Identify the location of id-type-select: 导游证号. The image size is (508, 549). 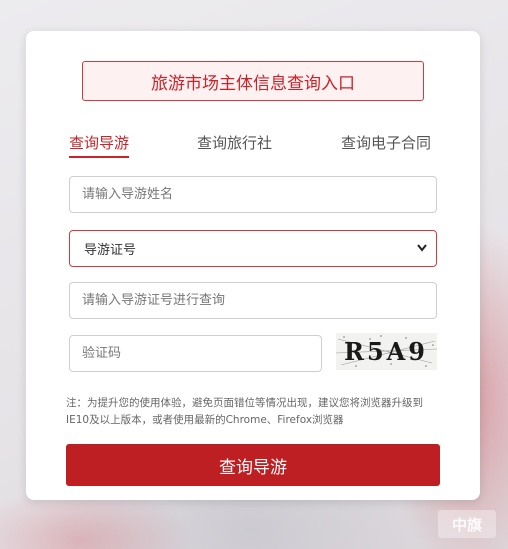
(253, 248).